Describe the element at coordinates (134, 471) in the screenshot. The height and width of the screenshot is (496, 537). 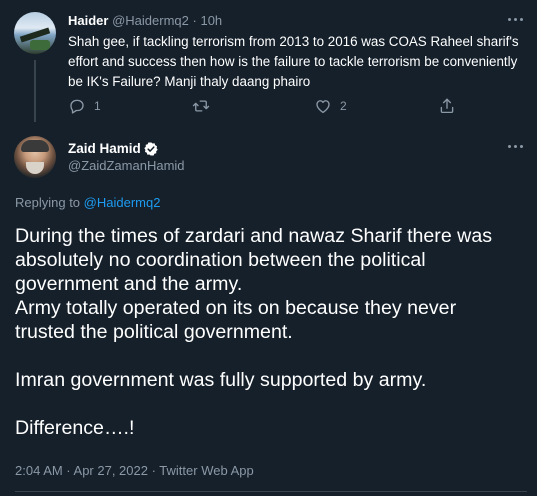
I see `tweet-metadata: 2:04 AM · Apr 27, 2022 · Twitter Web App` at that location.